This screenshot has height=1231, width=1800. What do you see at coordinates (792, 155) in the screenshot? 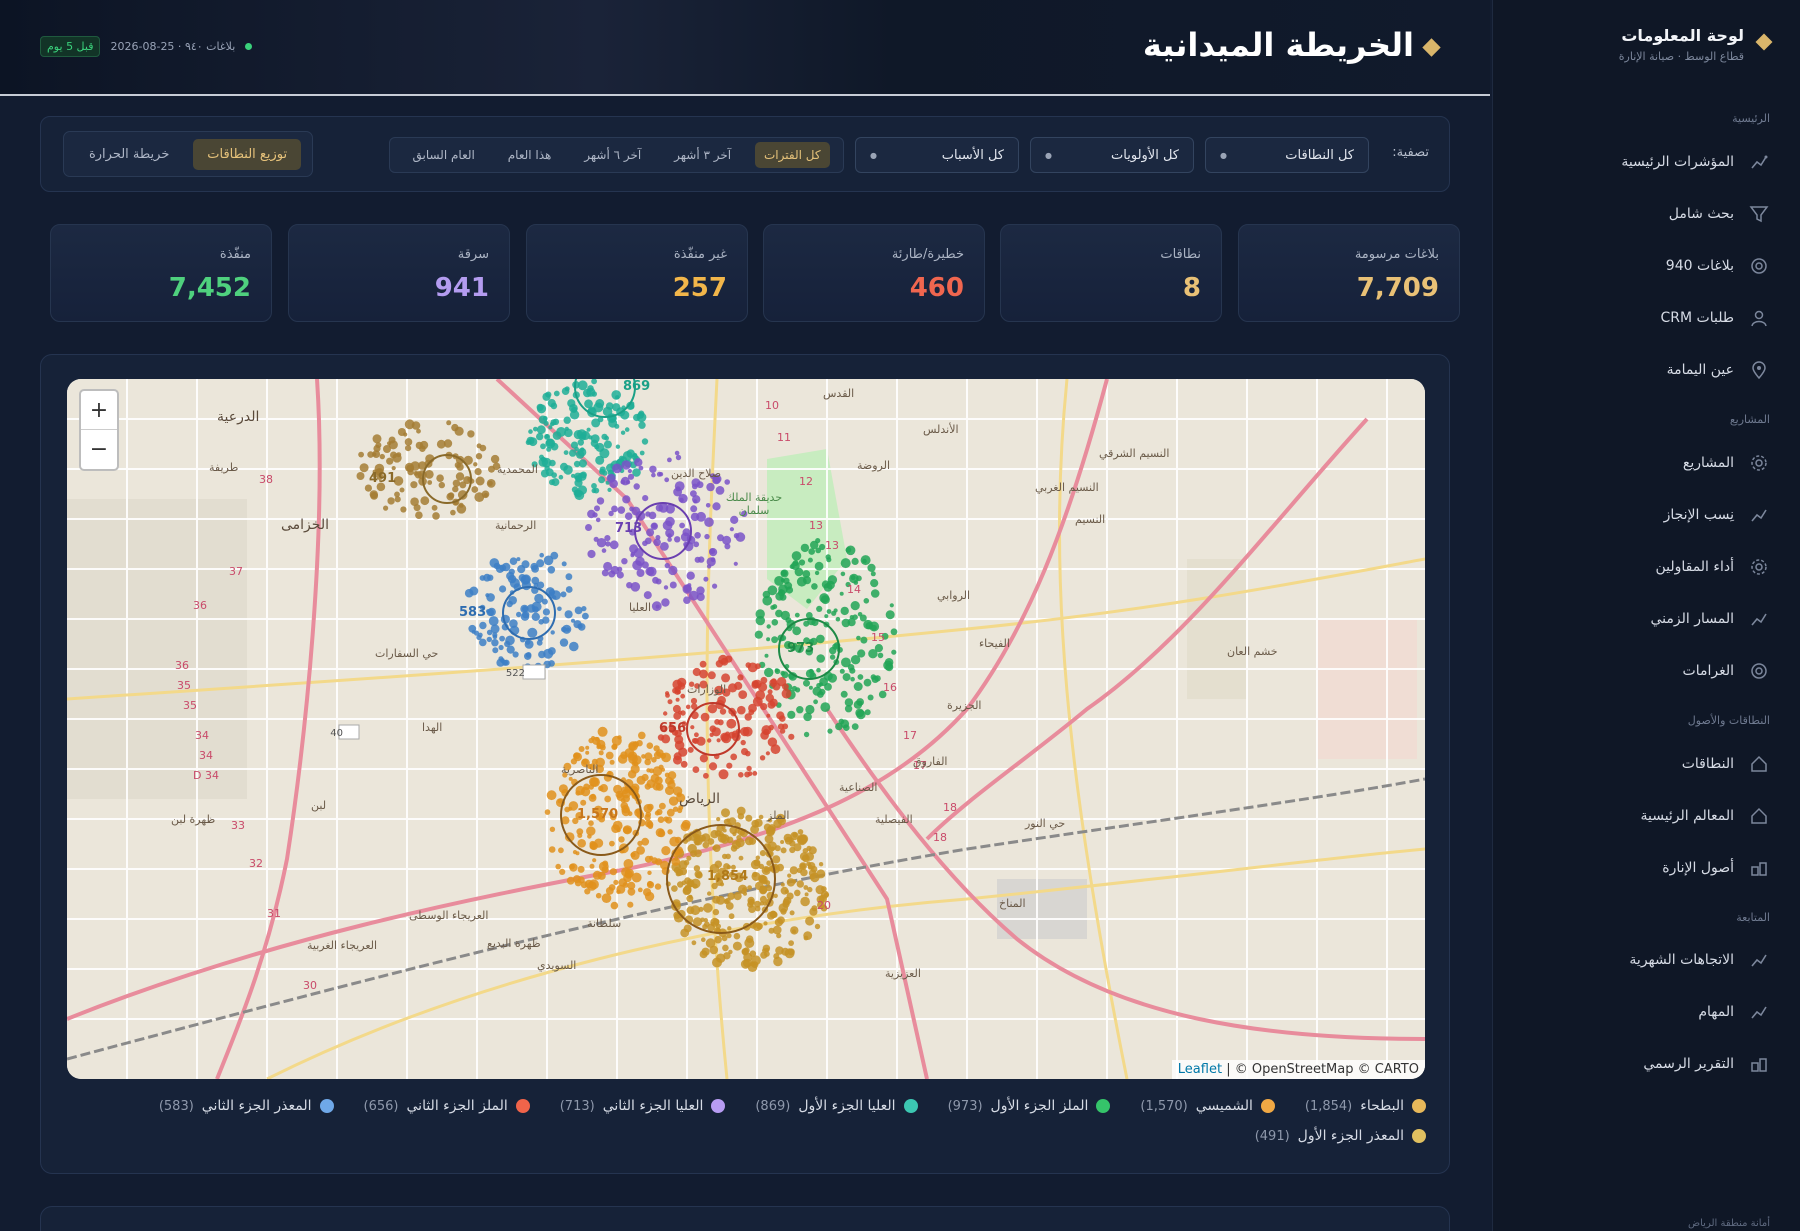
I see `period-all: كل الفترات` at bounding box center [792, 155].